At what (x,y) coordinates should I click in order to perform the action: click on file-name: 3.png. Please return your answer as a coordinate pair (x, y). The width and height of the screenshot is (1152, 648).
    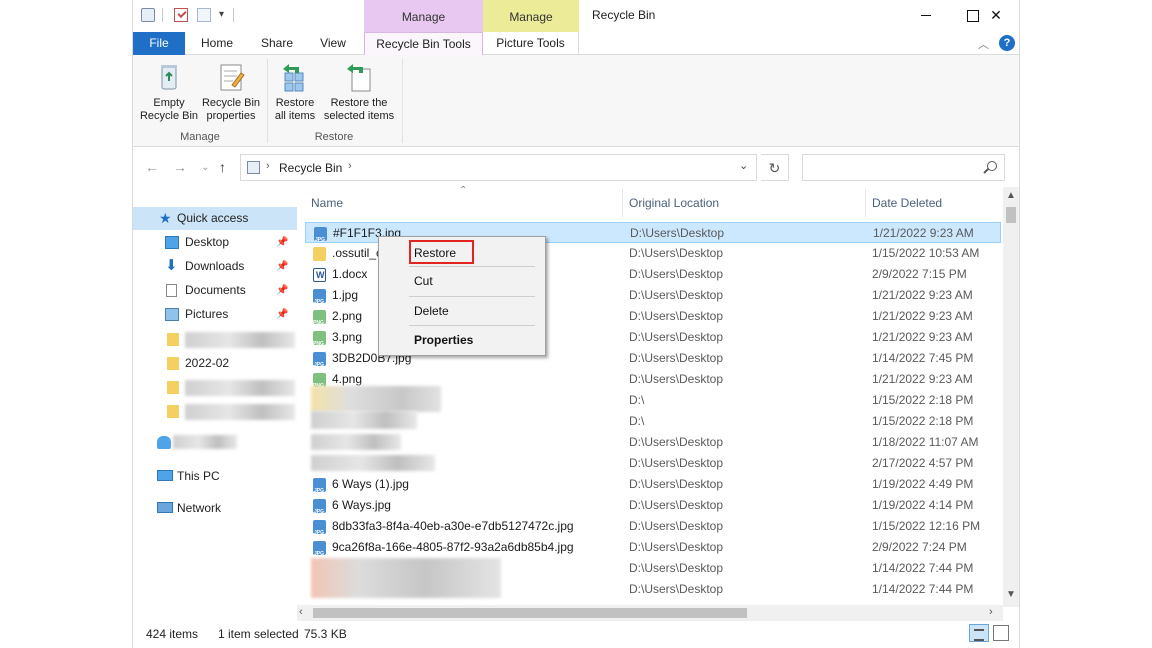
    Looking at the image, I should click on (347, 337).